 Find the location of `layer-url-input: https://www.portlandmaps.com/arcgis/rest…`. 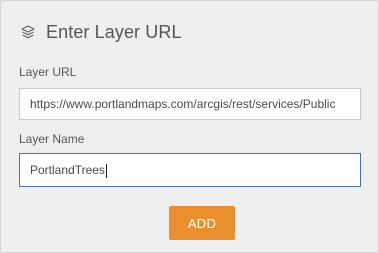

layer-url-input: https://www.portlandmaps.com/arcgis/rest… is located at coordinates (190, 104).